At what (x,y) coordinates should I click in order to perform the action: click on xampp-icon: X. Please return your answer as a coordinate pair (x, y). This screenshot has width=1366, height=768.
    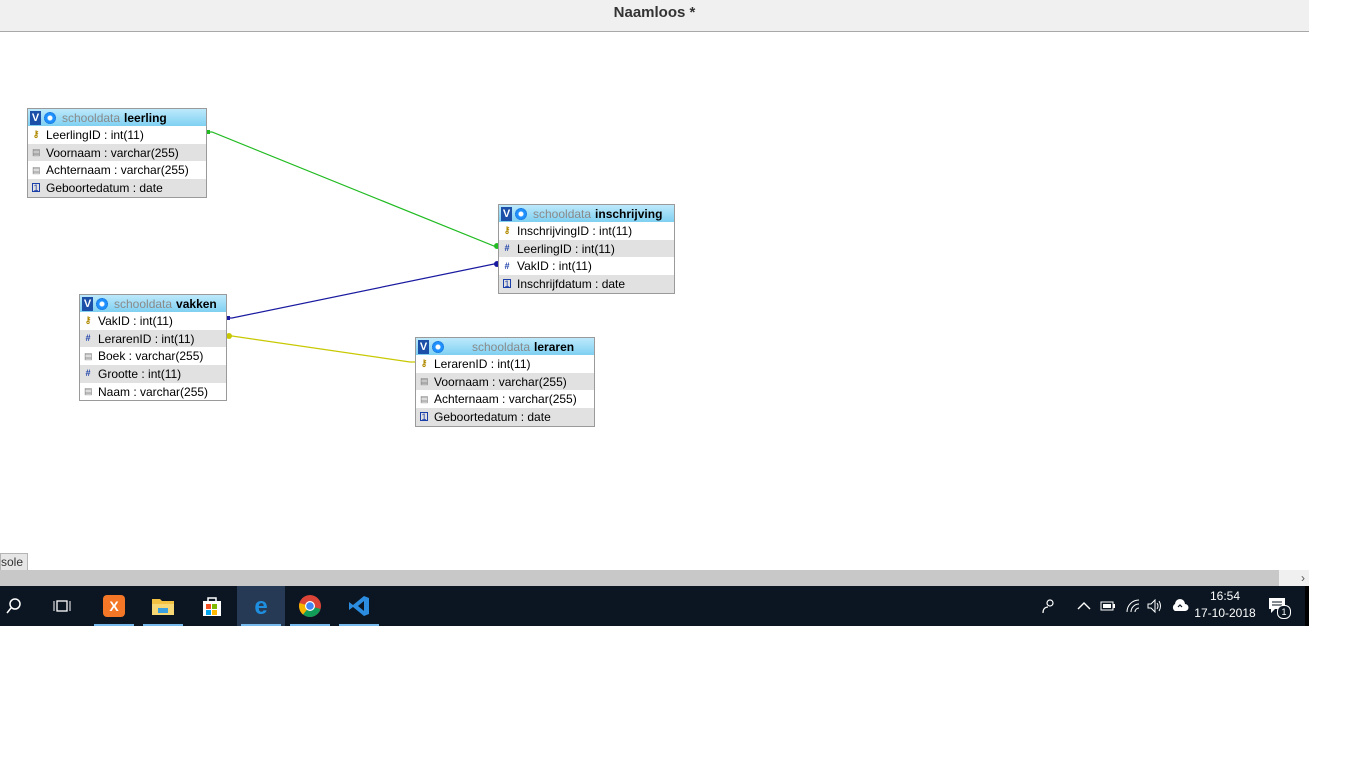
    Looking at the image, I should click on (114, 606).